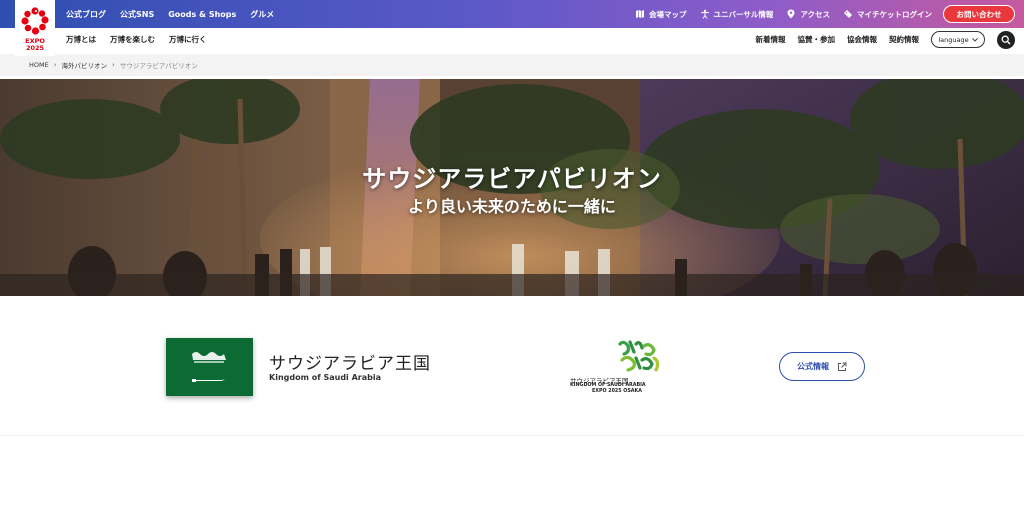 The image size is (1024, 520). What do you see at coordinates (39, 65) in the screenshot?
I see `breadcrumb-home: HOME` at bounding box center [39, 65].